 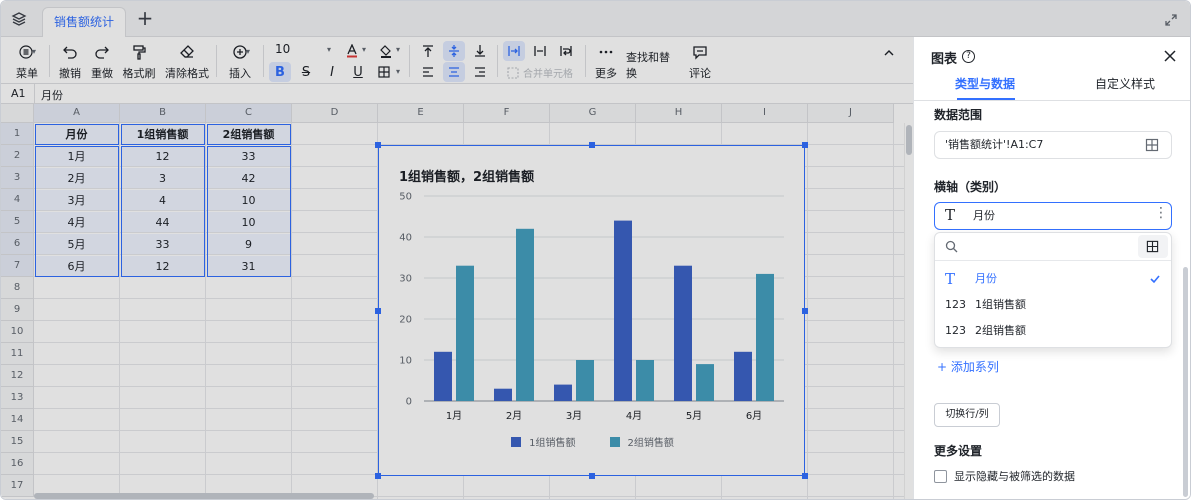 What do you see at coordinates (940, 476) in the screenshot?
I see `show-hidden-checkbox` at bounding box center [940, 476].